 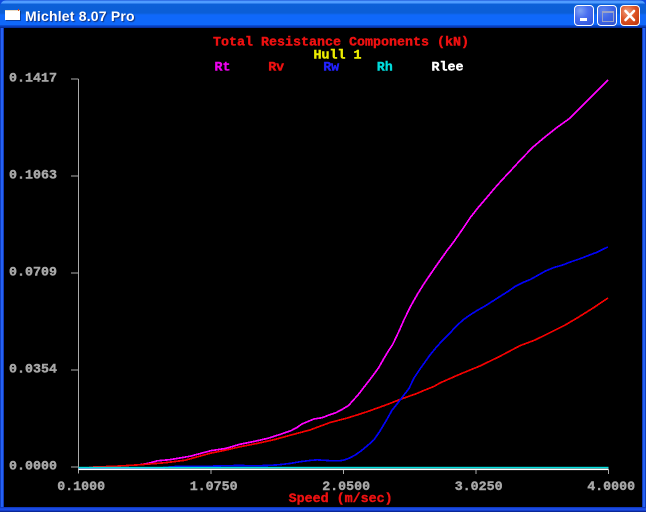 What do you see at coordinates (479, 487) in the screenshot?
I see `svg-text: 3.0250` at bounding box center [479, 487].